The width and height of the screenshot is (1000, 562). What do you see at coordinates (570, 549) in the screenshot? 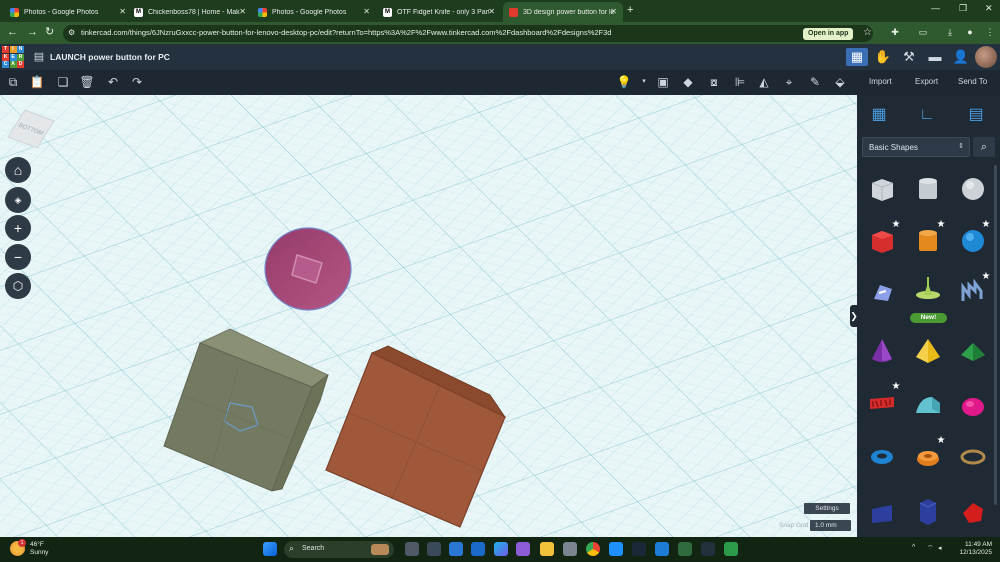
I see `settings-app-icon` at bounding box center [570, 549].